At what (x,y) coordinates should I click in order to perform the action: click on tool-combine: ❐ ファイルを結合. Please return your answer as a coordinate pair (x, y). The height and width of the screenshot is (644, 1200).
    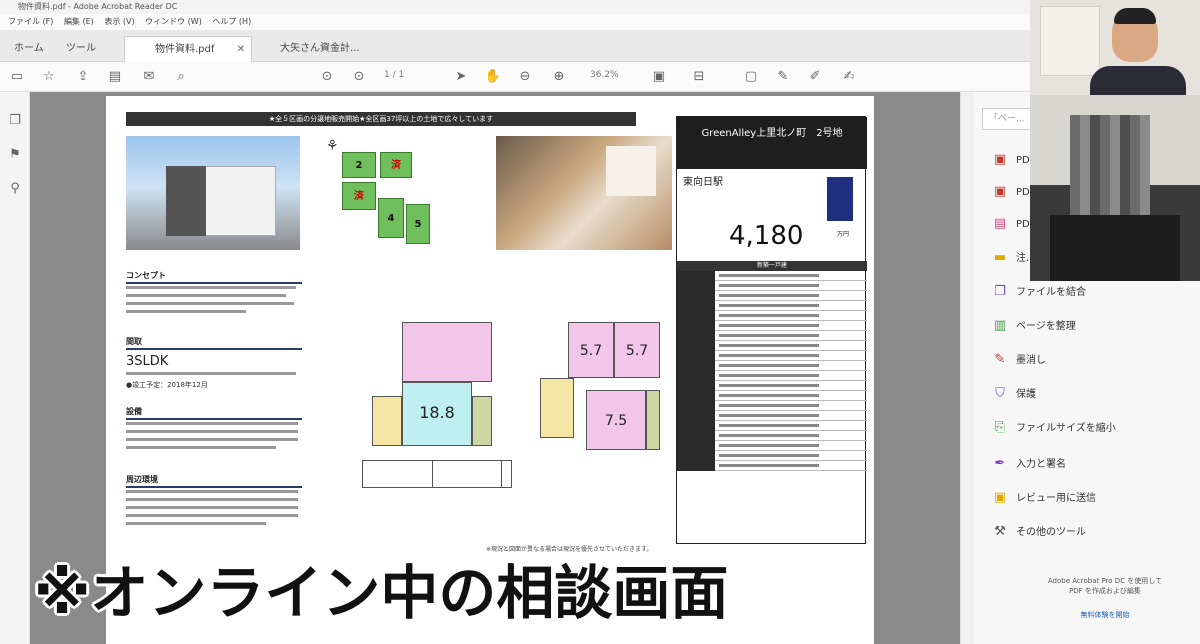
    Looking at the image, I should click on (1039, 292).